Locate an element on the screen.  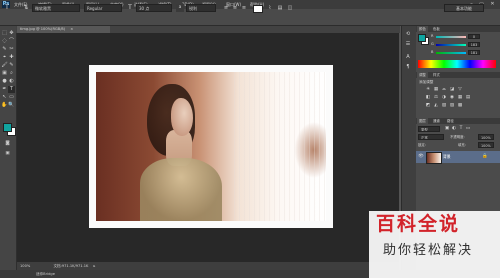
vibrance-icon: ▽ is located at coordinates (460, 90).